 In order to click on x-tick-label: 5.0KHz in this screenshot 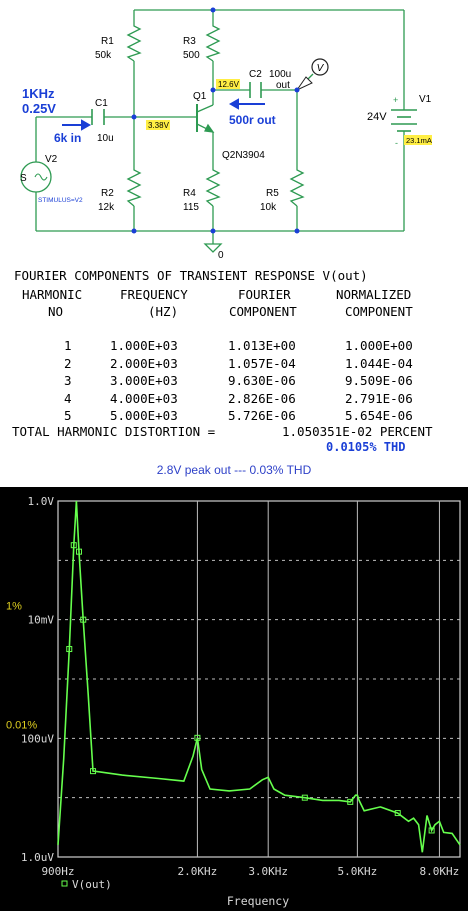, I will do `click(358, 871)`.